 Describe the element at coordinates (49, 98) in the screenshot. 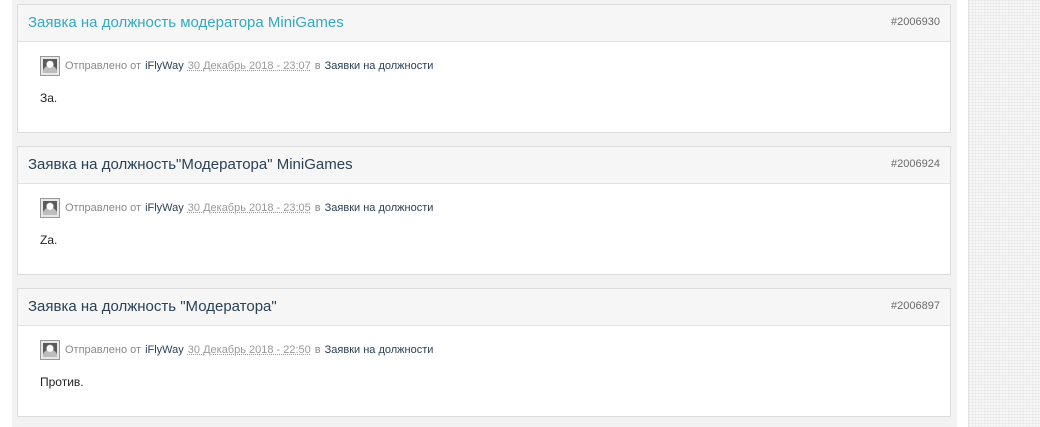

I see `post-text: За.` at that location.